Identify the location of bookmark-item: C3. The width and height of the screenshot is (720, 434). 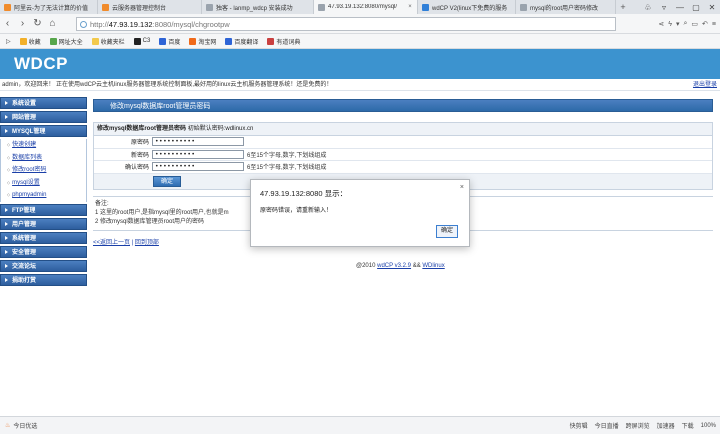
(141, 41).